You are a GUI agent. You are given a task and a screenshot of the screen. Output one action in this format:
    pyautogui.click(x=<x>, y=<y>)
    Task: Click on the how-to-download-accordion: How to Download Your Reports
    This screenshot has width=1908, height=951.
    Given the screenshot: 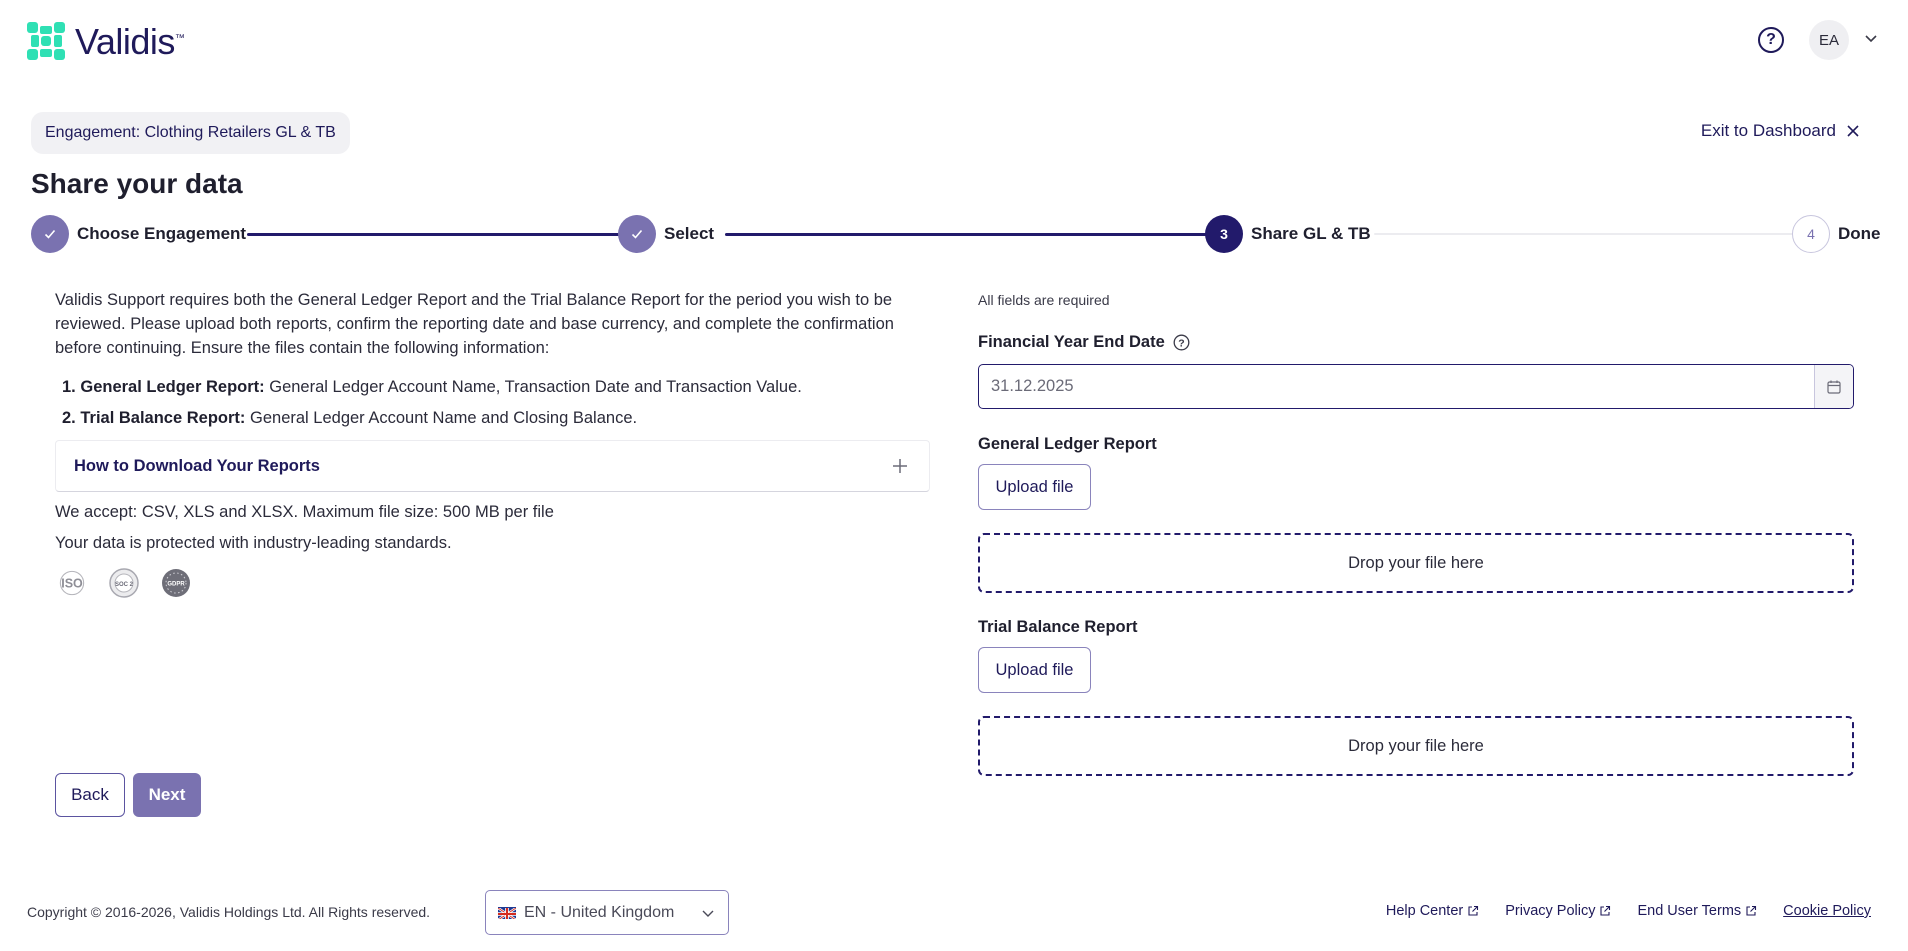 What is the action you would take?
    pyautogui.click(x=492, y=466)
    